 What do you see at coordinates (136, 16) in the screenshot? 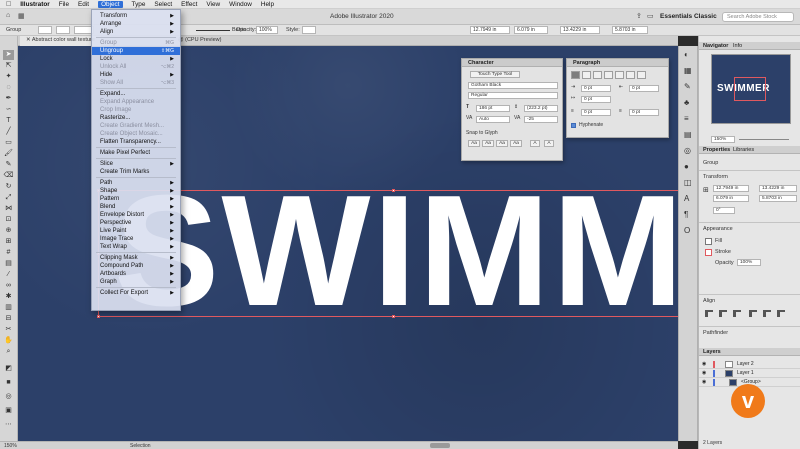
I see `menu-item-transform: Transform ▶` at bounding box center [136, 16].